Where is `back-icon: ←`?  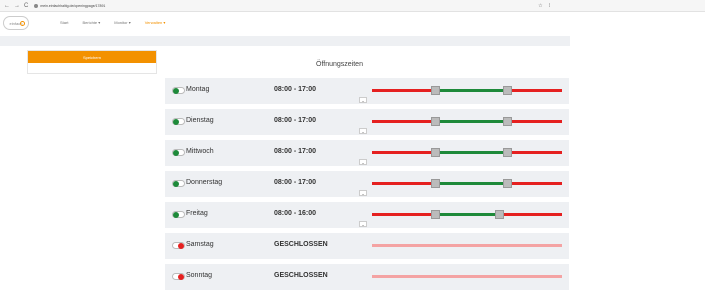
back-icon: ← is located at coordinates (7, 6).